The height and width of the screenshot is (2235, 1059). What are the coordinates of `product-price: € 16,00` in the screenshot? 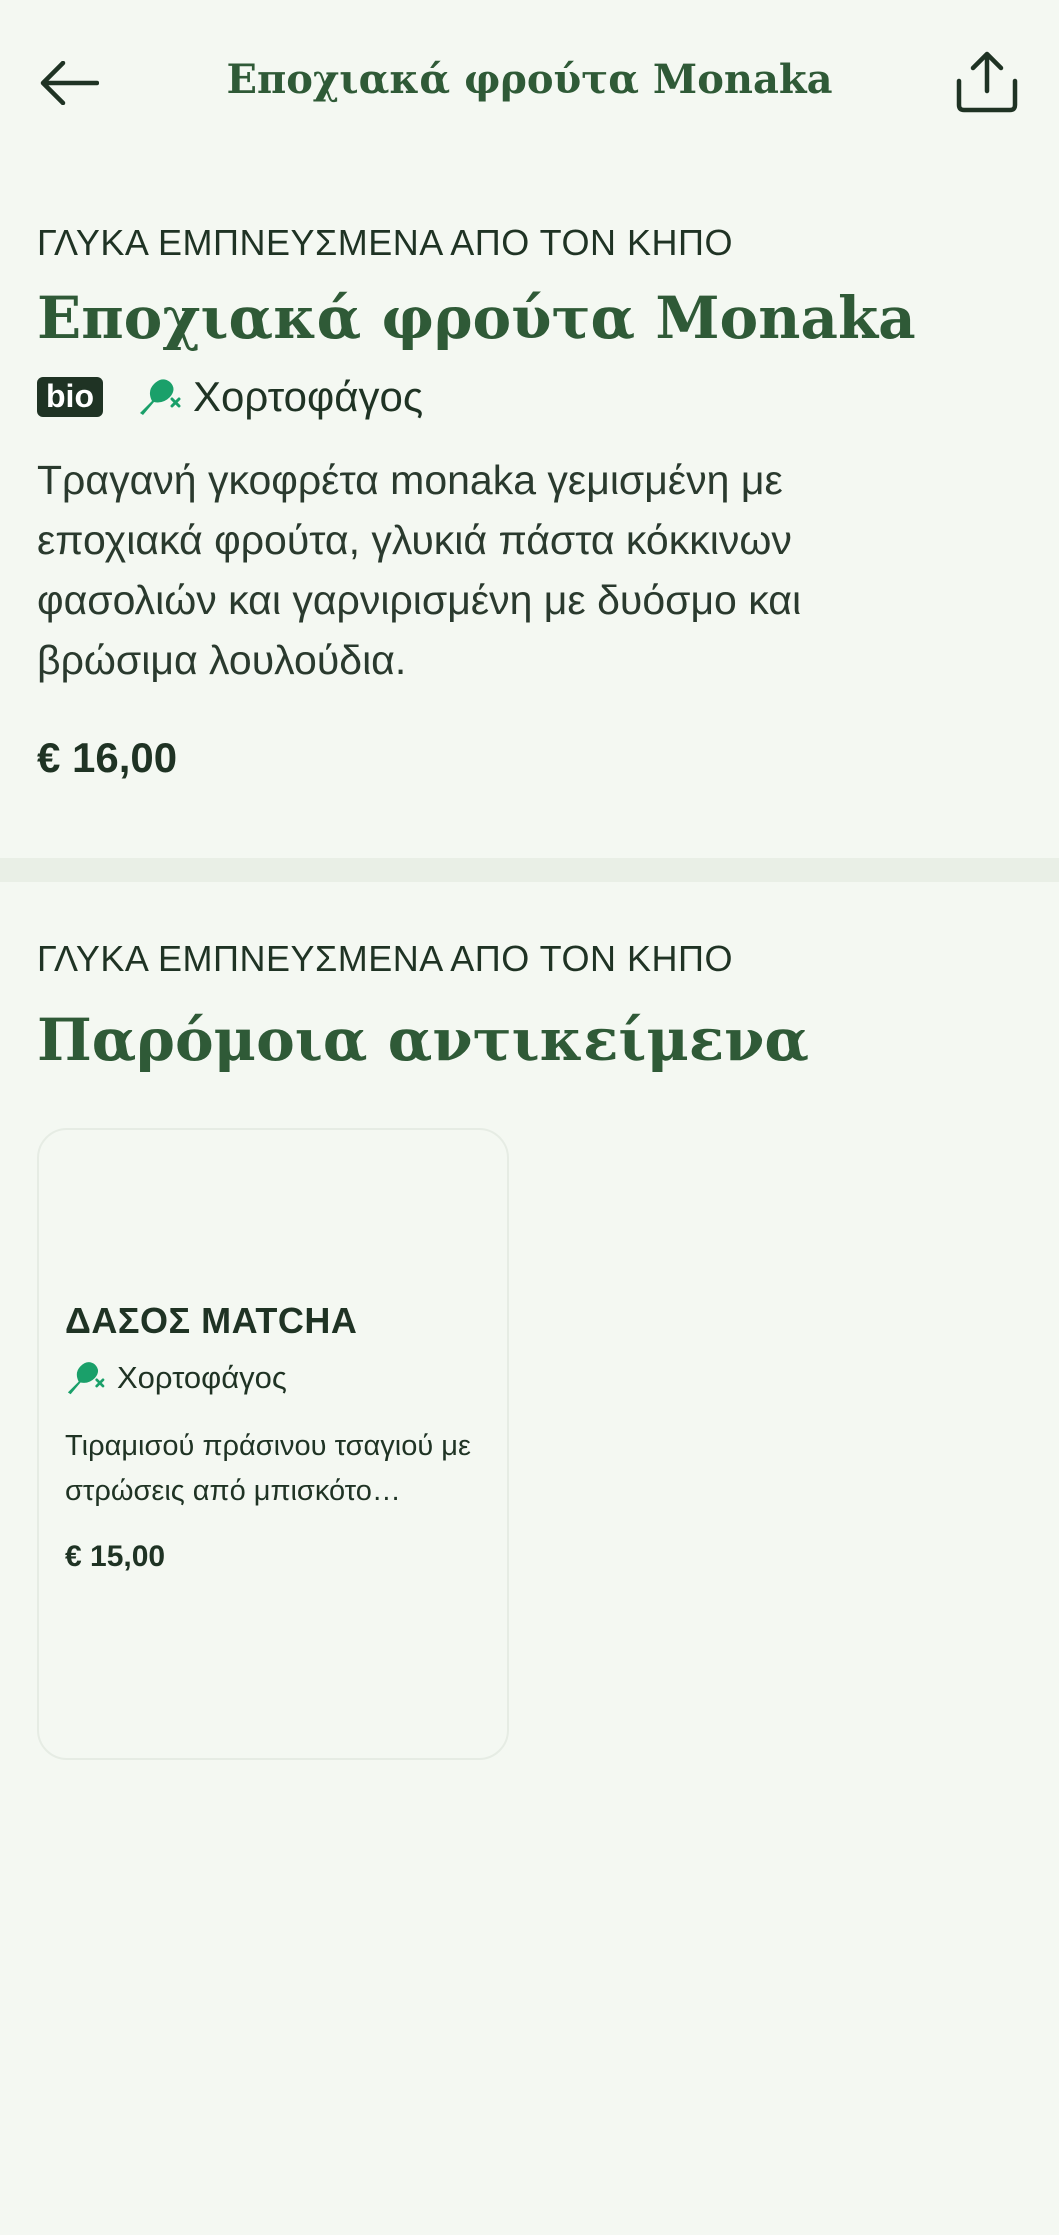 It's located at (107, 757).